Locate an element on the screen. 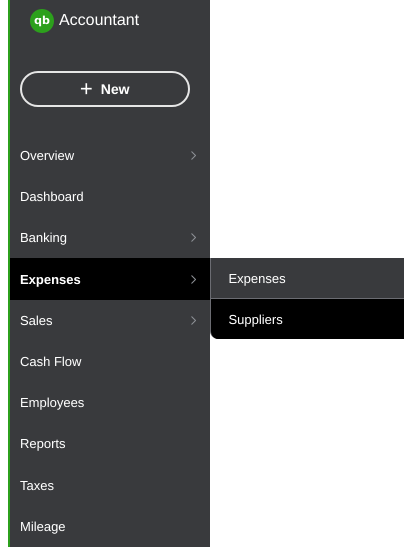  nav-item: Taxes is located at coordinates (110, 485).